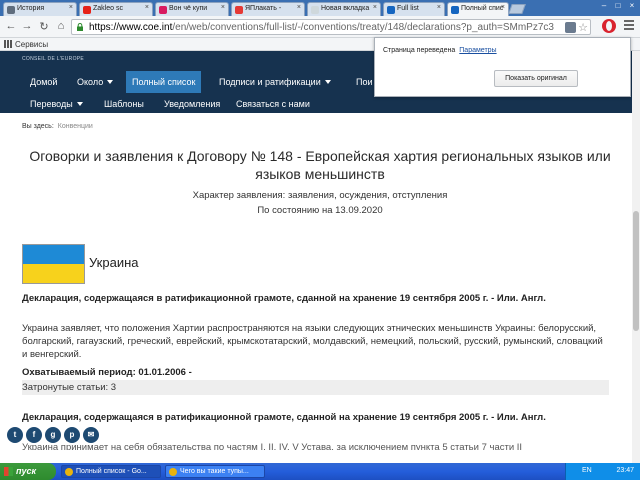 Image resolution: width=640 pixels, height=480 pixels. I want to click on as-of-date: По состоянию на 13.09.2020, so click(320, 210).